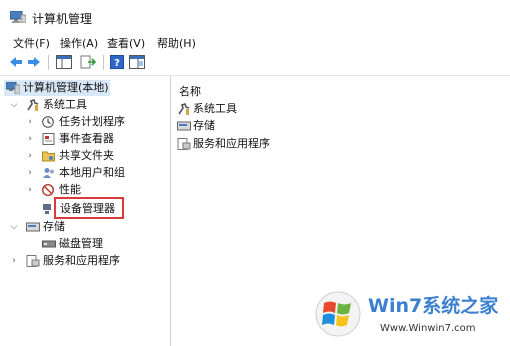  I want to click on show-hide-tree-icon, so click(64, 62).